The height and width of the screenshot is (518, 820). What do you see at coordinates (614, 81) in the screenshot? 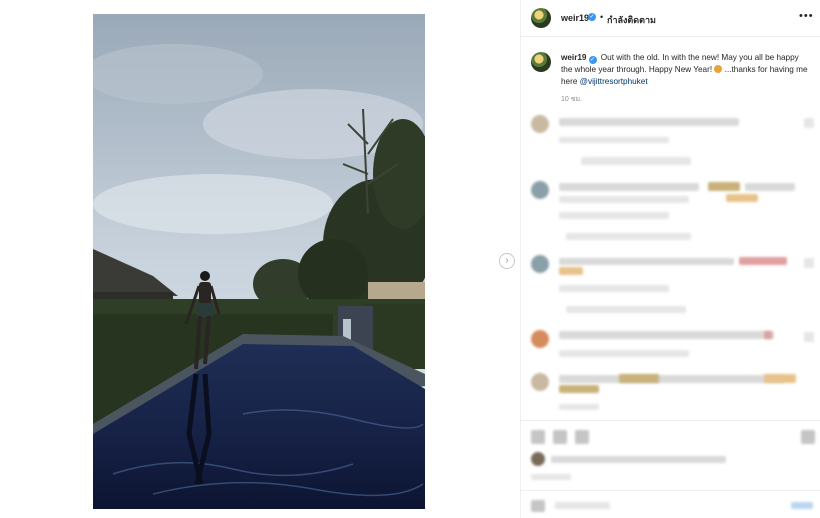
I see `caption-mention-link: @vijittresortphuket` at bounding box center [614, 81].